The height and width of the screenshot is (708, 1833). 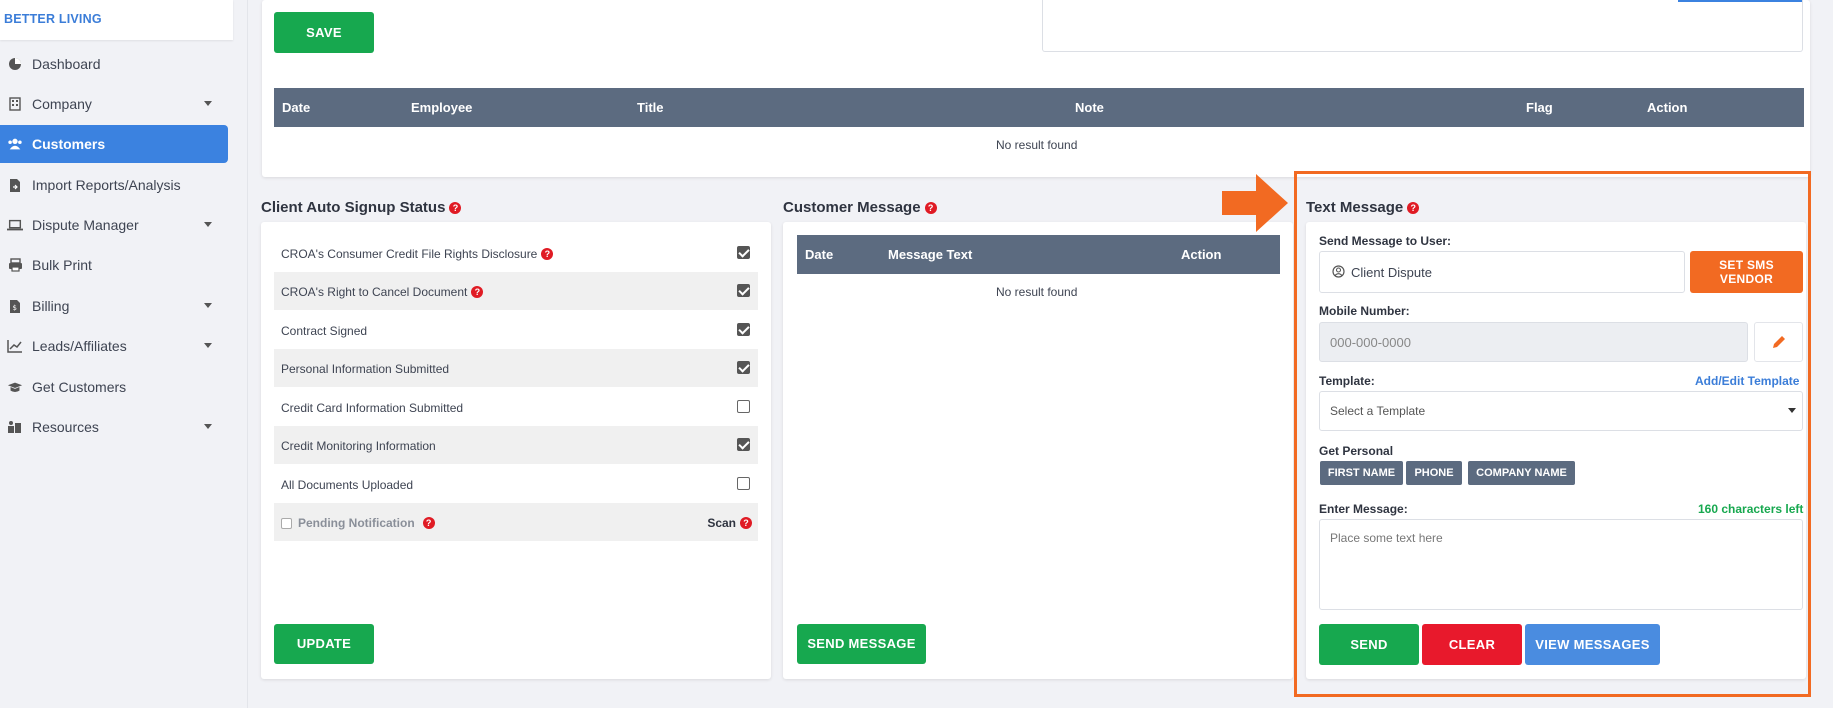 I want to click on edit-mobile-button, so click(x=1778, y=342).